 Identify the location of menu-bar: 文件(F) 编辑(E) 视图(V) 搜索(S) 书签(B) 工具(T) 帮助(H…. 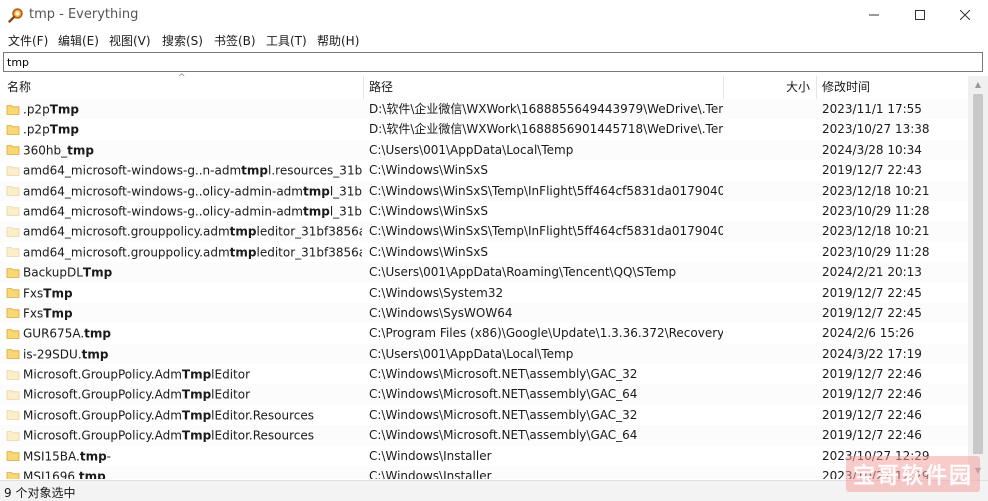
(494, 40).